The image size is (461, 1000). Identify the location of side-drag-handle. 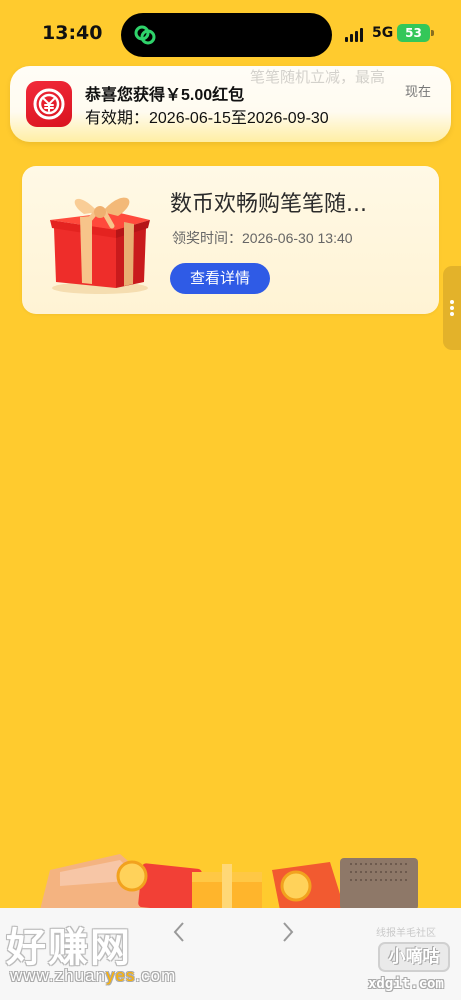
(452, 308).